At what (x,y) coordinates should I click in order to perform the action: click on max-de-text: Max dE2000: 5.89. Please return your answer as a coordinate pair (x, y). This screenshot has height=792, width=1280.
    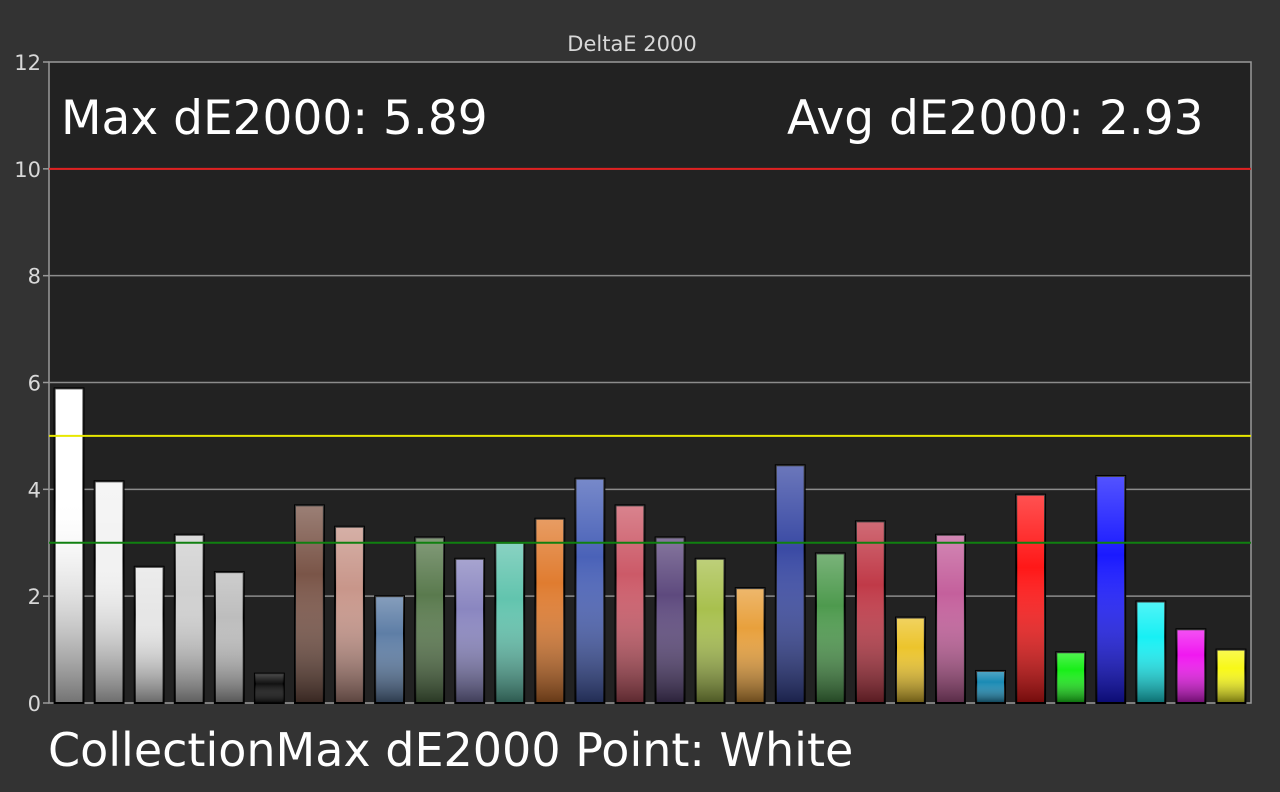
    Looking at the image, I should click on (274, 118).